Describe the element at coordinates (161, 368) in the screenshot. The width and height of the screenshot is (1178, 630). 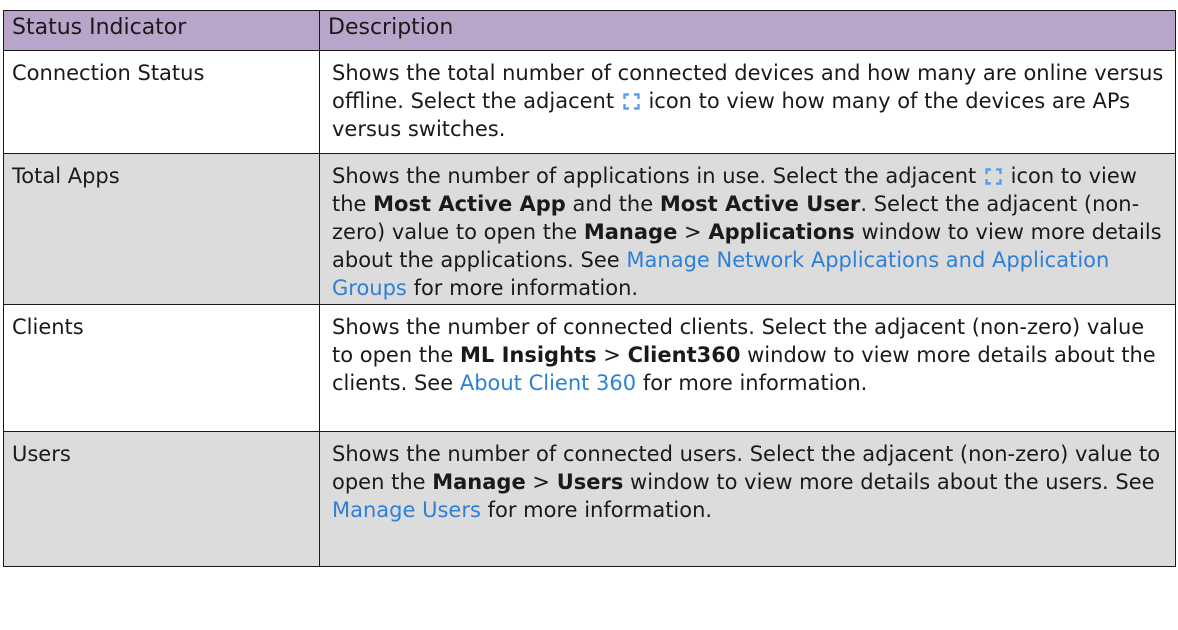
I see `indicator-cell: Clients` at that location.